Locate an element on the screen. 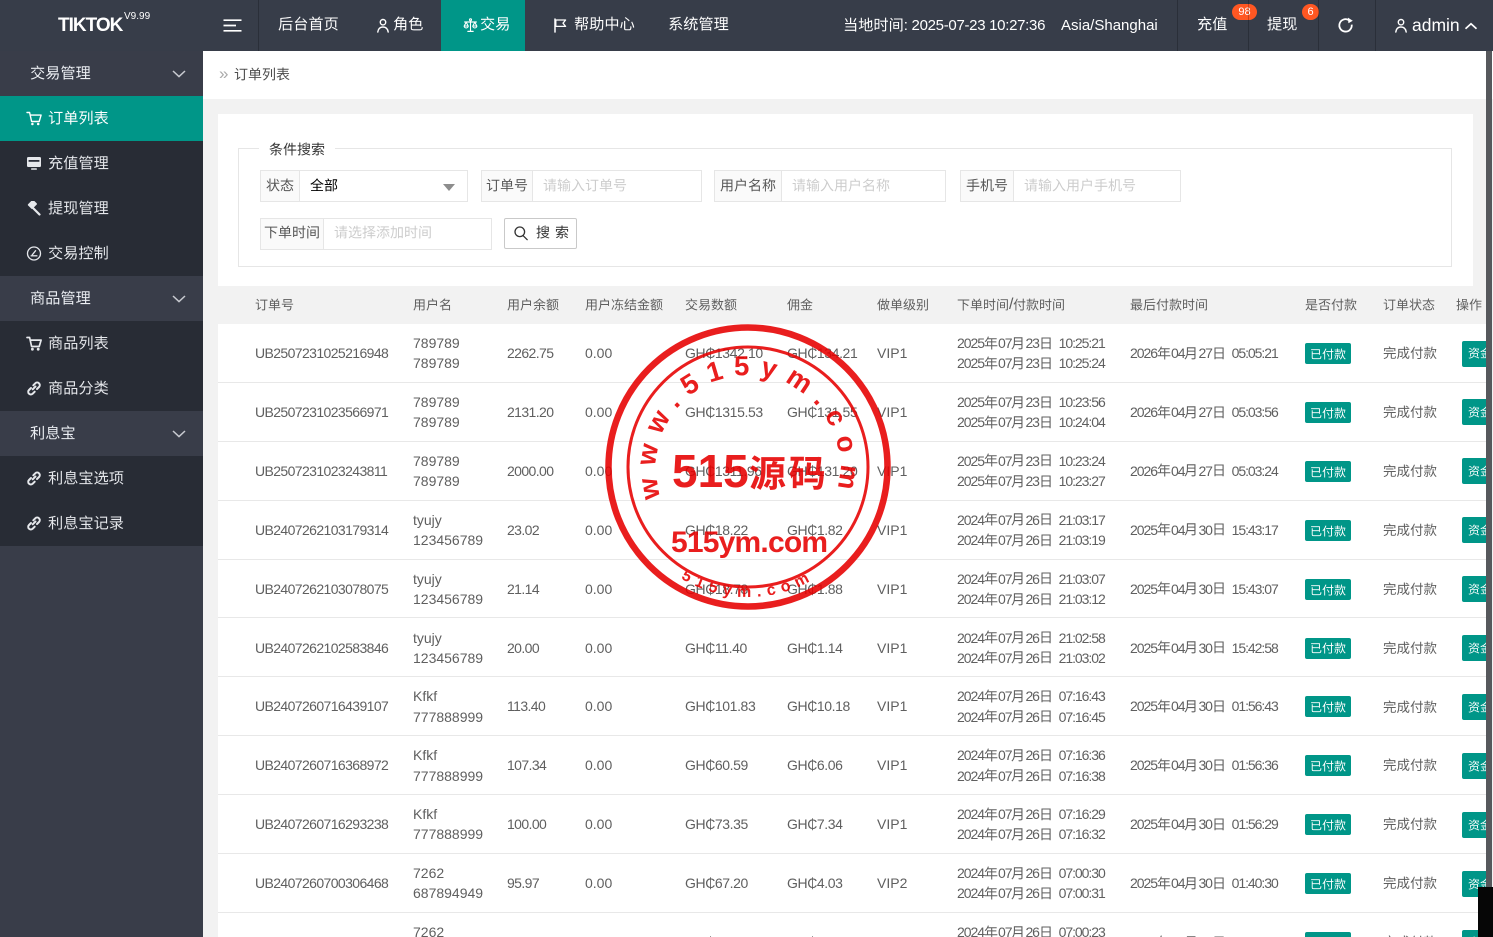  svg-text: 515 is located at coordinates (710, 471).